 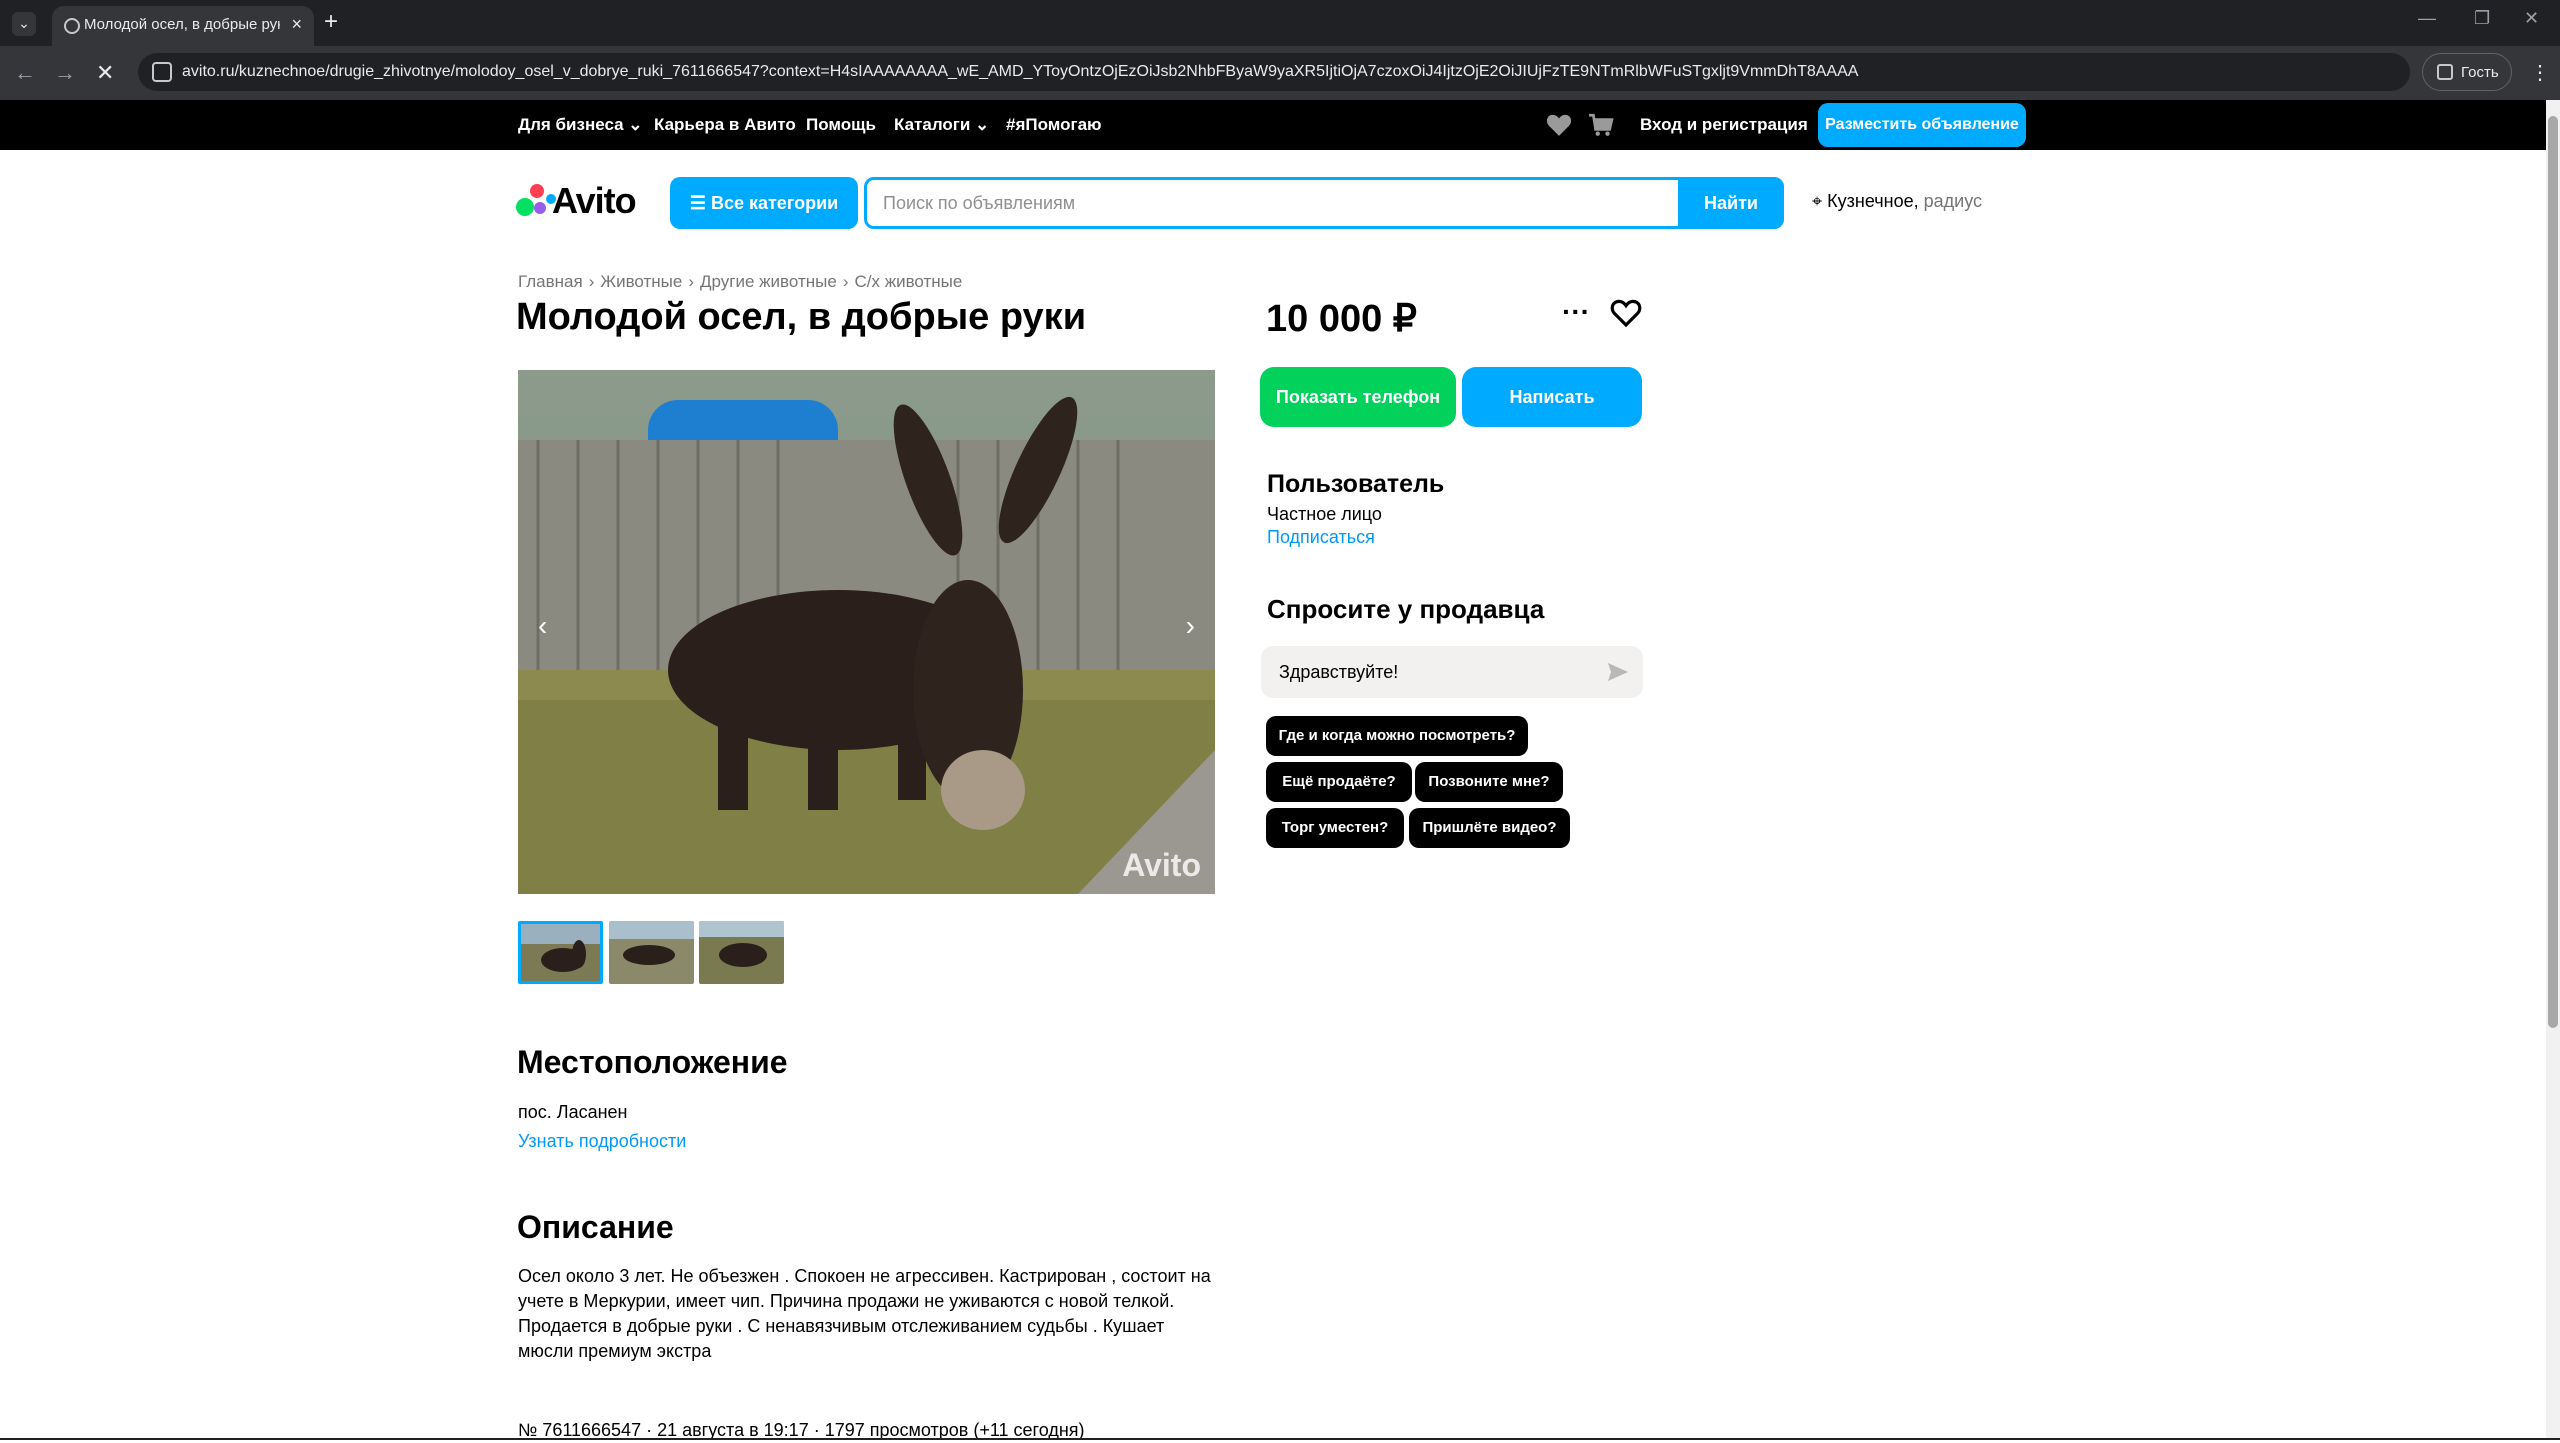 I want to click on quick-question-bargain: Торг уместен?, so click(x=1335, y=828).